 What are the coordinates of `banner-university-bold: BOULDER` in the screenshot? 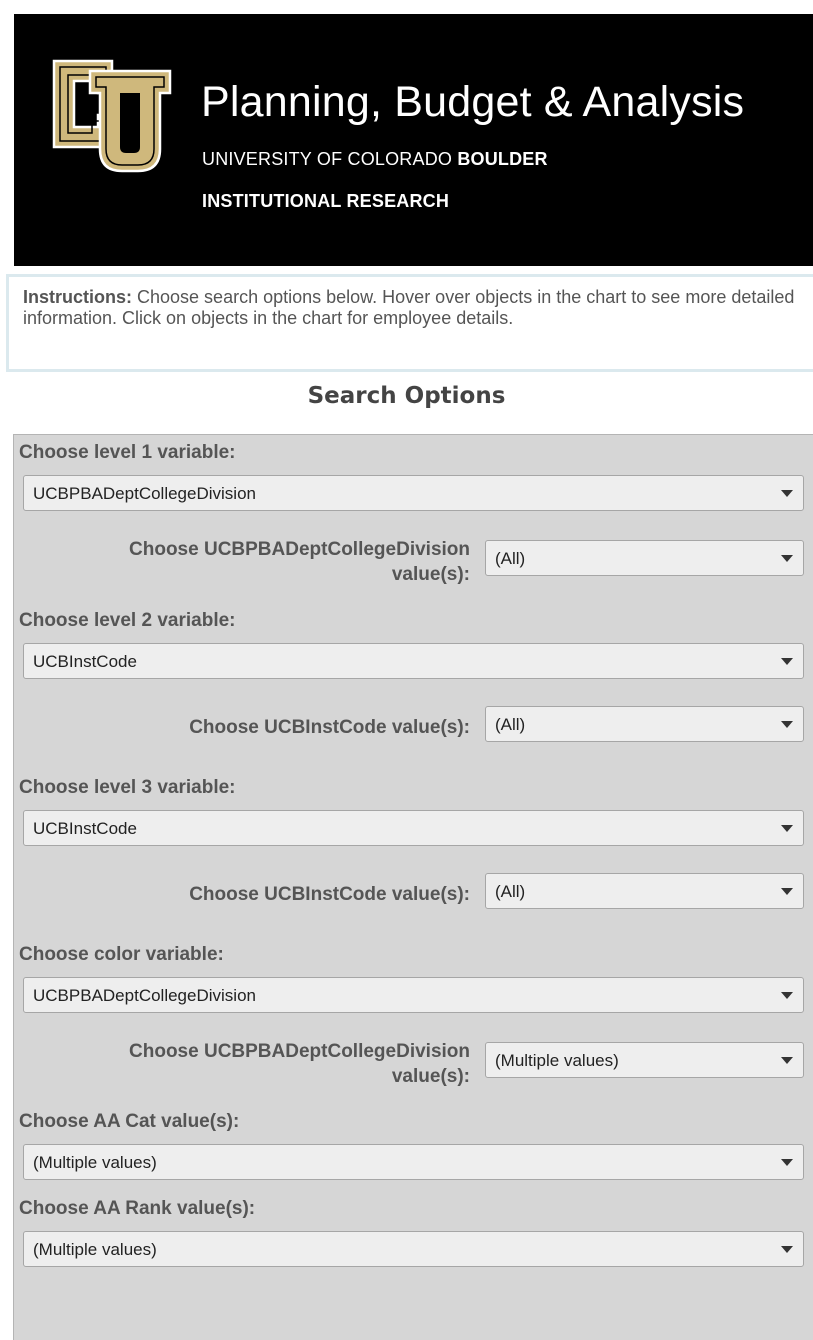 It's located at (502, 159).